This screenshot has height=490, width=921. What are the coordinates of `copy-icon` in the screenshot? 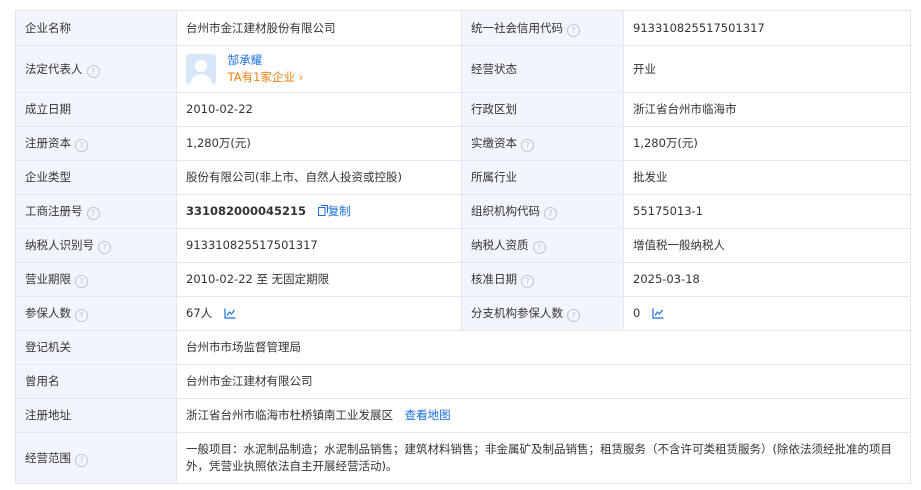 It's located at (322, 210).